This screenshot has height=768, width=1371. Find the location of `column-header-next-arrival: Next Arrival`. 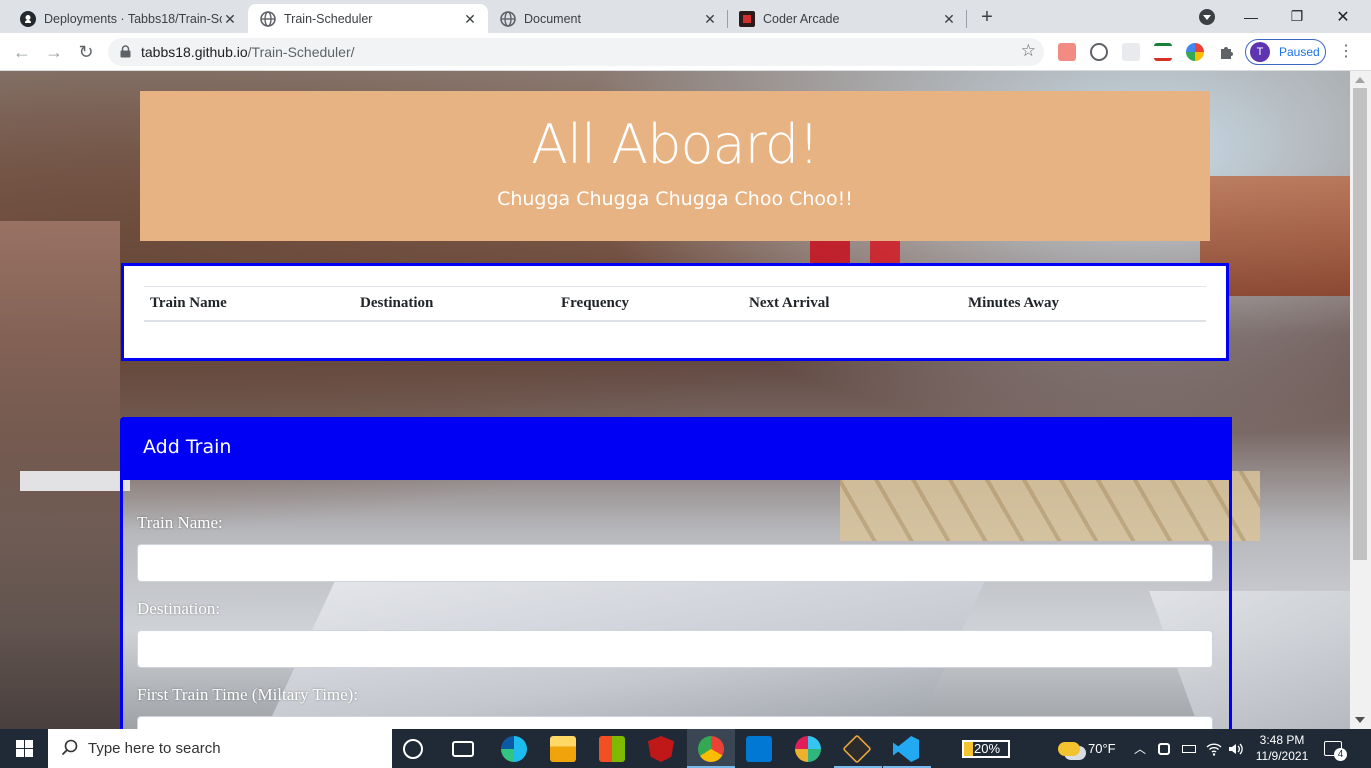

column-header-next-arrival: Next Arrival is located at coordinates (852, 304).